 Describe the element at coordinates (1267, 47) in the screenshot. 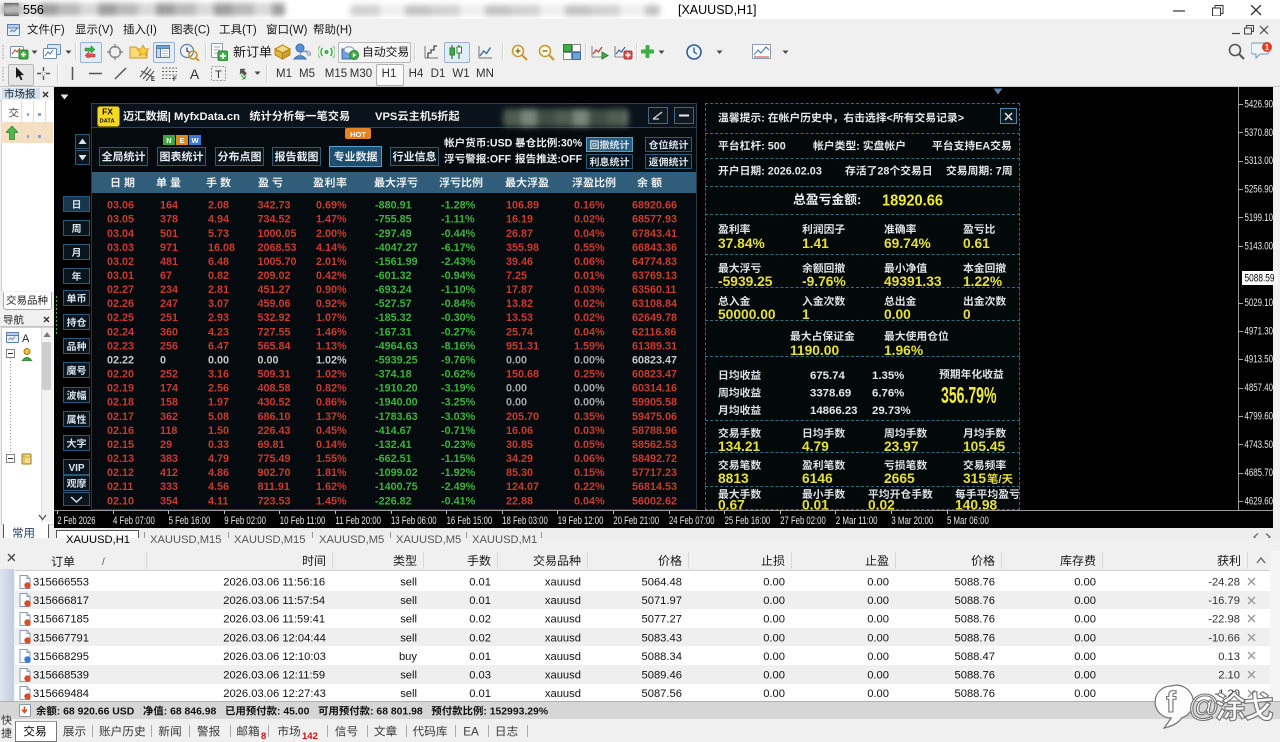

I see `svg-text: 1` at that location.